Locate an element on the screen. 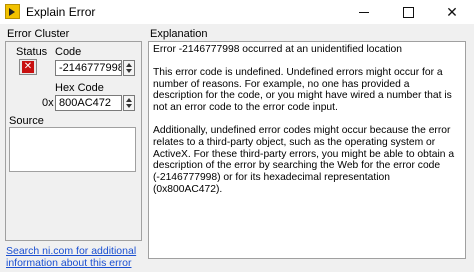 The image size is (474, 272). hex-code-stepper is located at coordinates (129, 103).